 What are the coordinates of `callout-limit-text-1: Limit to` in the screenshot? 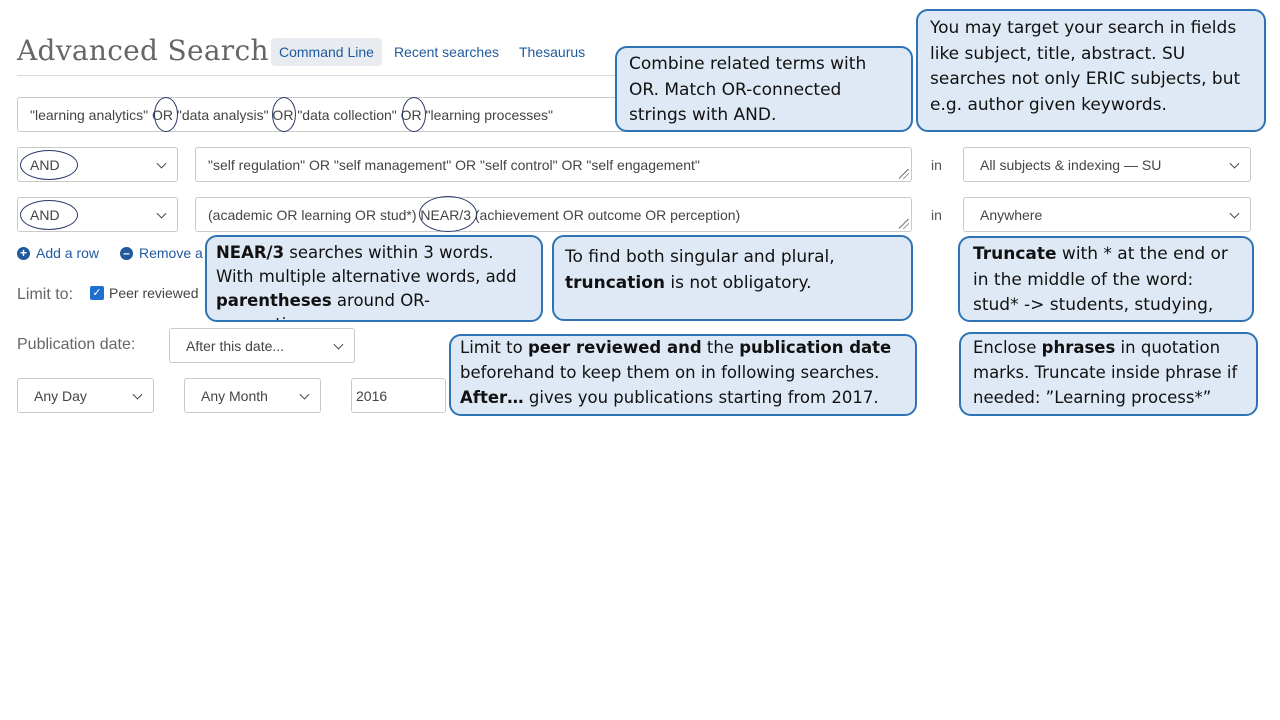 It's located at (494, 347).